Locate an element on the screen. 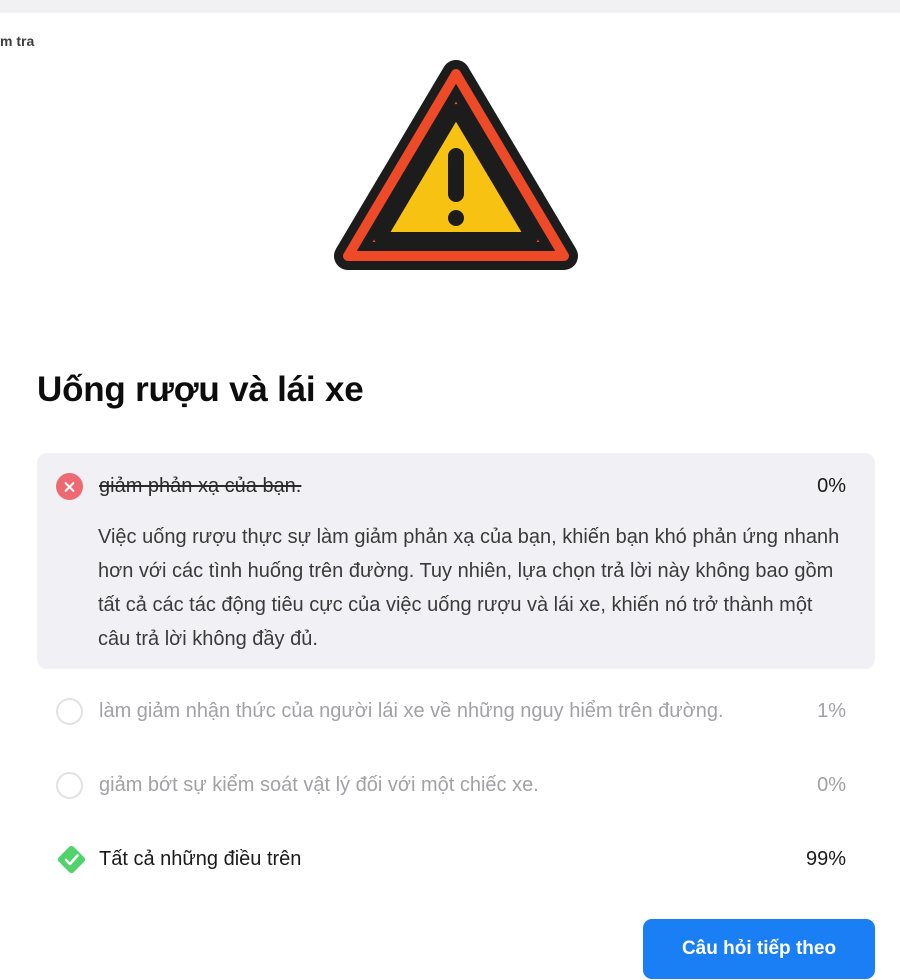  wrong-x-icon is located at coordinates (69, 486).